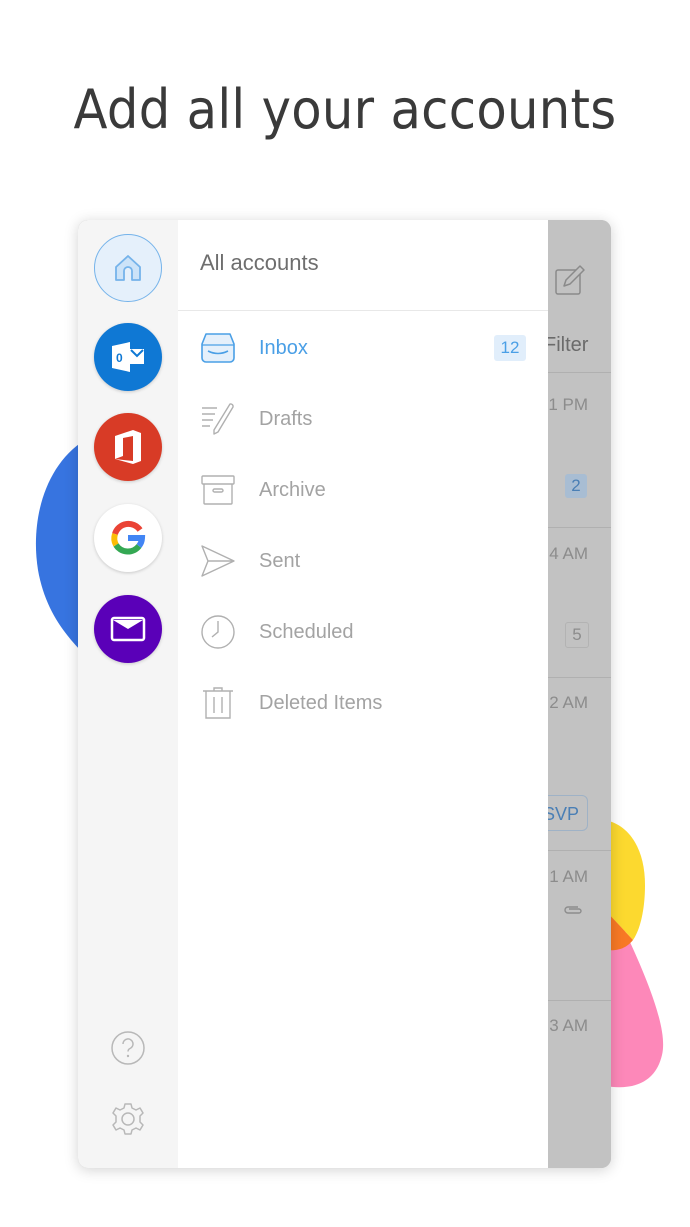 This screenshot has height=1227, width=690. I want to click on unread-count-badge: 12, so click(510, 348).